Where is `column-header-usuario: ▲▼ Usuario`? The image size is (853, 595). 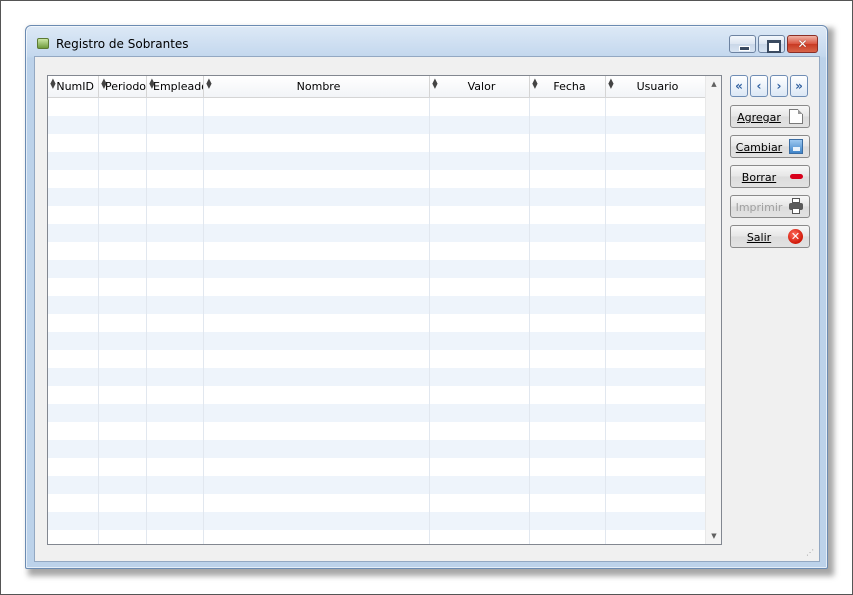 column-header-usuario: ▲▼ Usuario is located at coordinates (656, 87).